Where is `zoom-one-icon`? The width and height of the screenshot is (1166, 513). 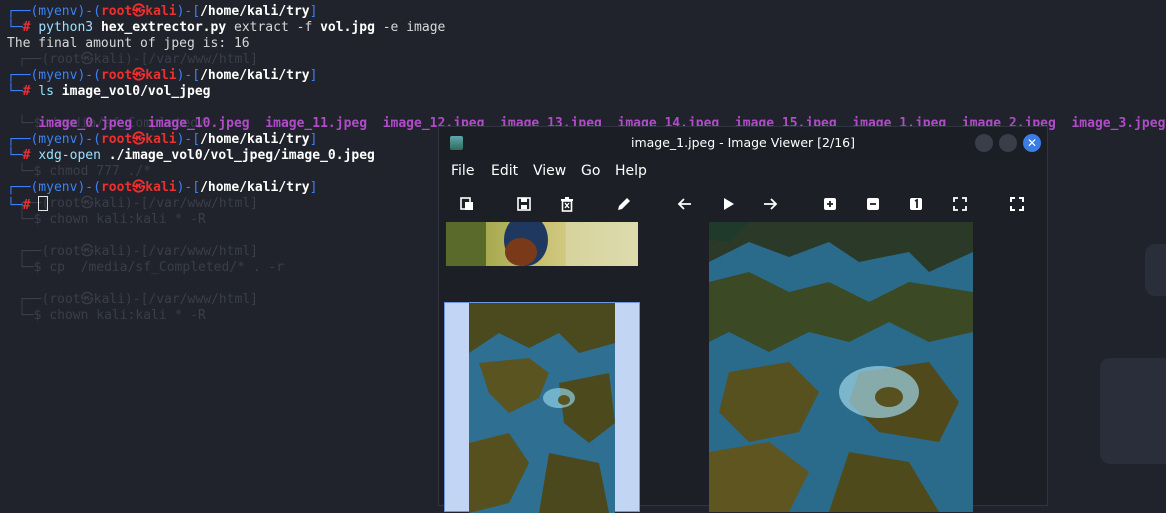
zoom-one-icon is located at coordinates (916, 204).